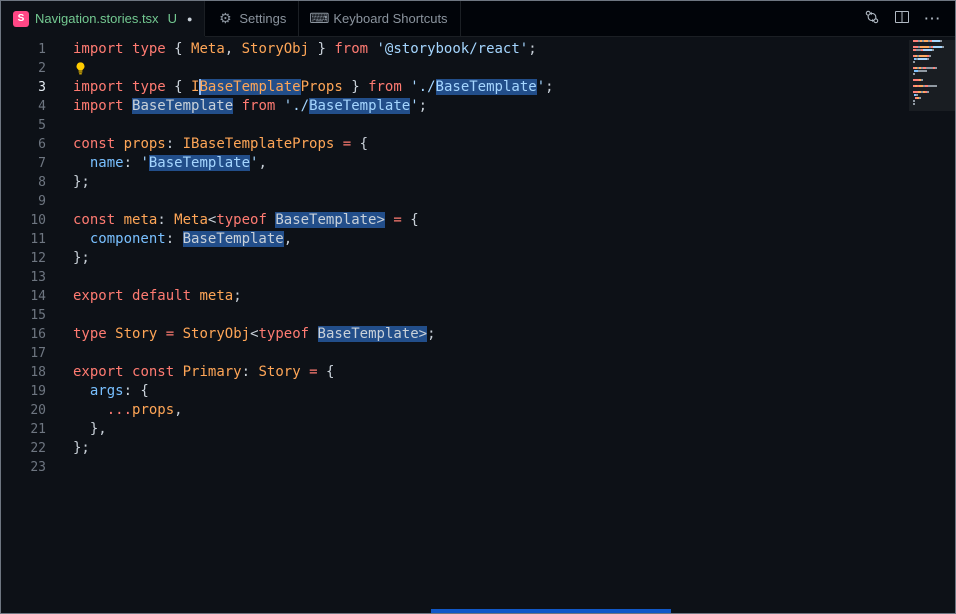  I want to click on minimap-slider, so click(932, 75).